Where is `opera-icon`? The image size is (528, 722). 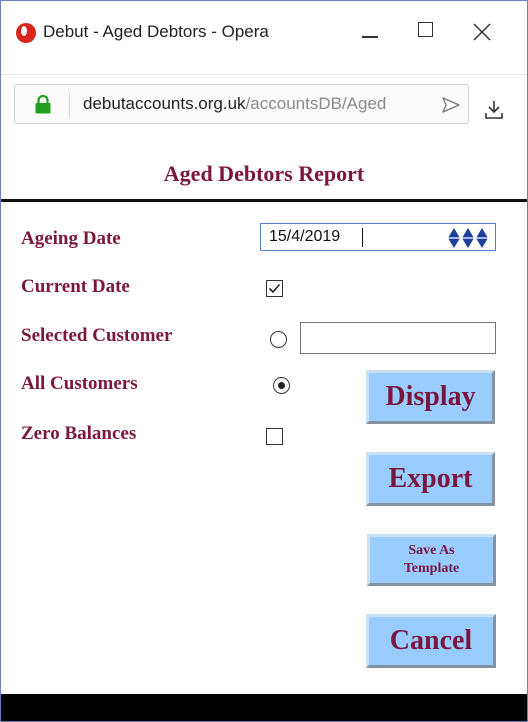
opera-icon is located at coordinates (26, 33).